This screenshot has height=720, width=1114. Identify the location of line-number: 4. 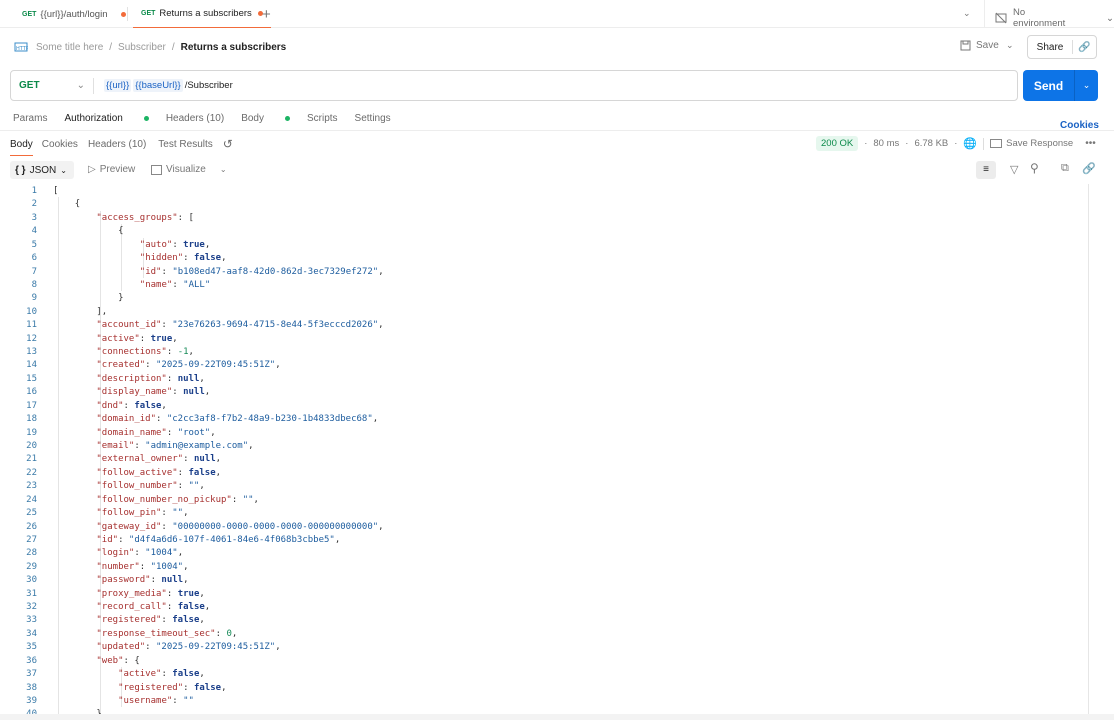
(34, 231).